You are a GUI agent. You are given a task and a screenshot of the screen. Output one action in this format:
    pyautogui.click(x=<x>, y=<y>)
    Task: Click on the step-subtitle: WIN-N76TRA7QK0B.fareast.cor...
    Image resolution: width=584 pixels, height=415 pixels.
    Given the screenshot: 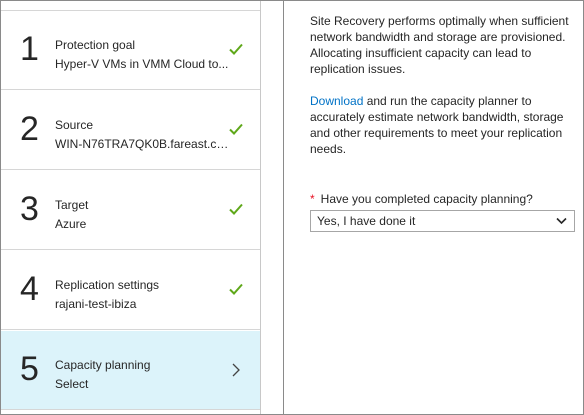 What is the action you would take?
    pyautogui.click(x=144, y=144)
    